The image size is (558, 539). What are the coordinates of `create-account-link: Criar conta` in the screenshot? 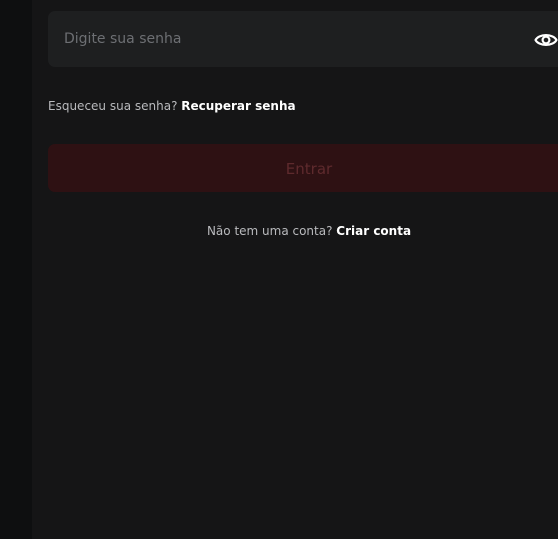 It's located at (373, 231).